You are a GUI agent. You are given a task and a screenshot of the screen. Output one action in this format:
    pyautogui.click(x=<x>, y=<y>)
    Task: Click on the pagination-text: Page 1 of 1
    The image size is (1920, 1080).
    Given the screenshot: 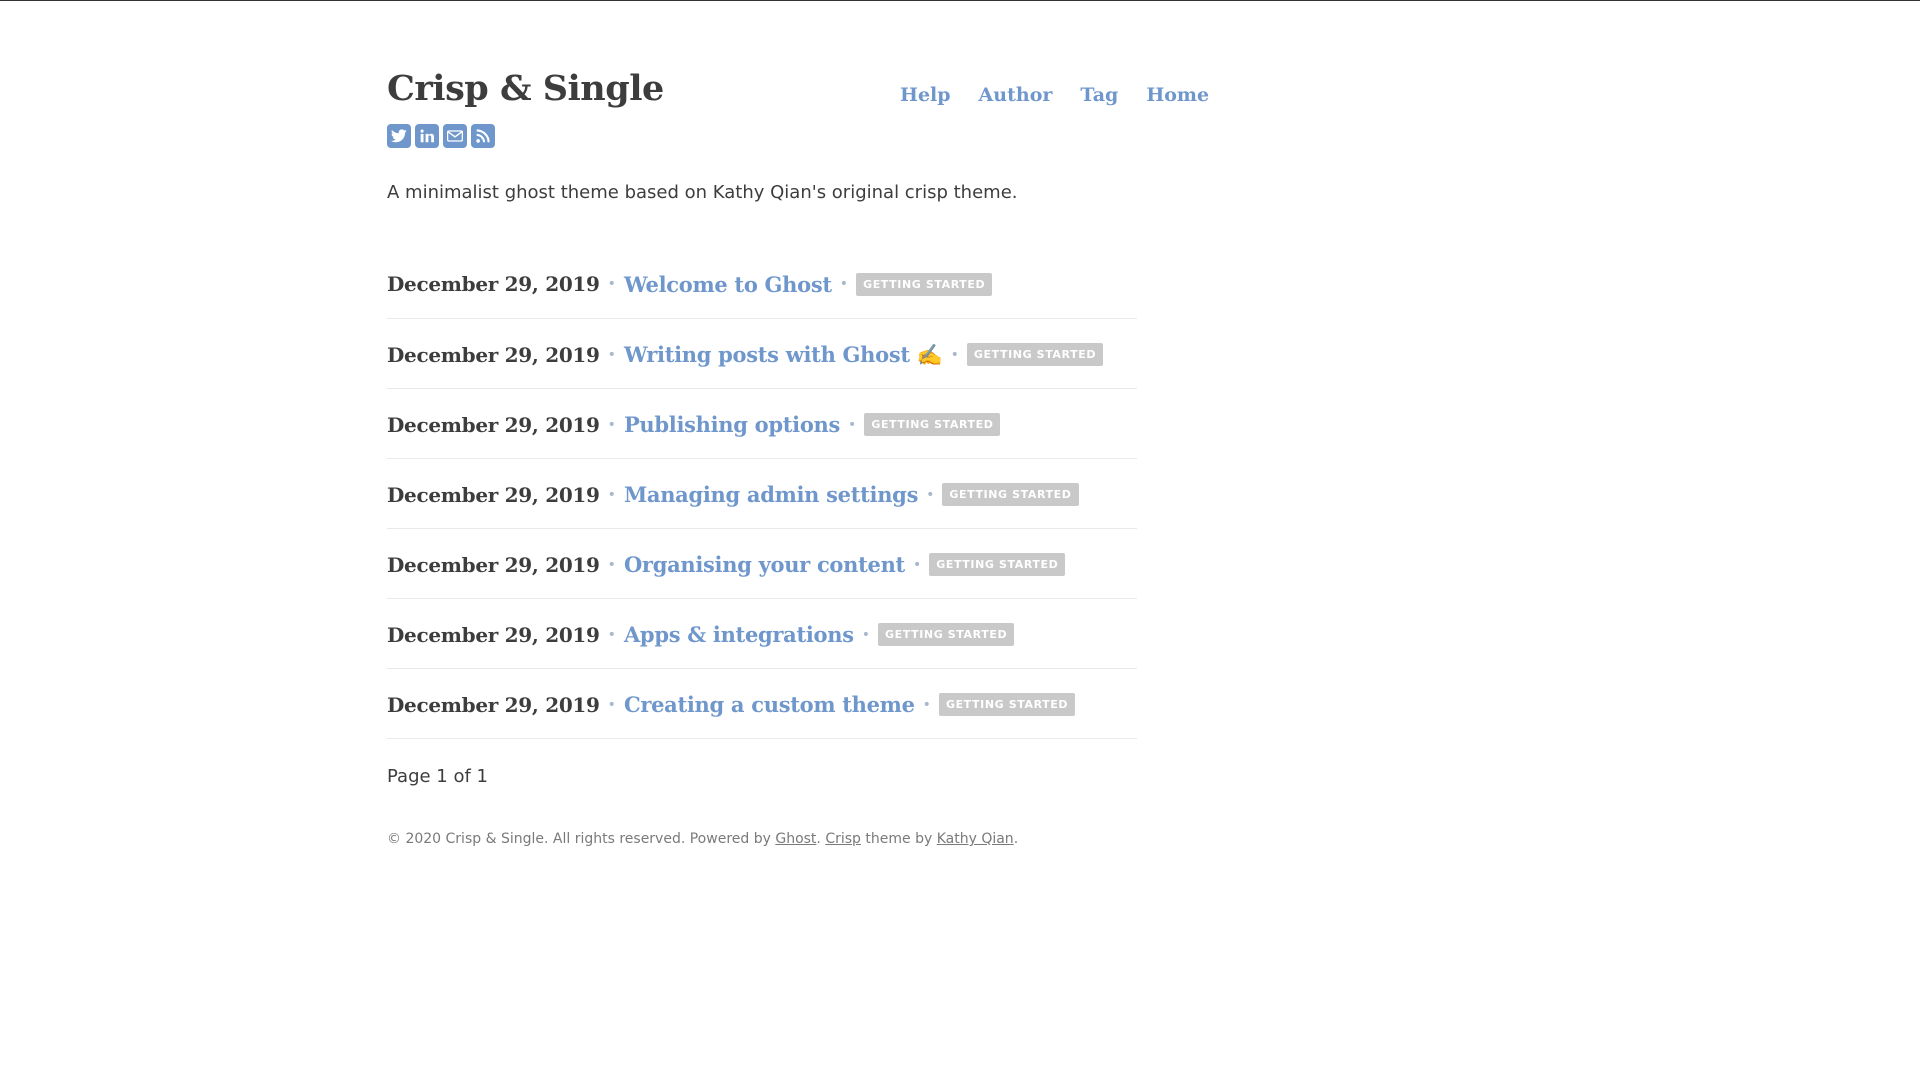 What is the action you would take?
    pyautogui.click(x=437, y=776)
    